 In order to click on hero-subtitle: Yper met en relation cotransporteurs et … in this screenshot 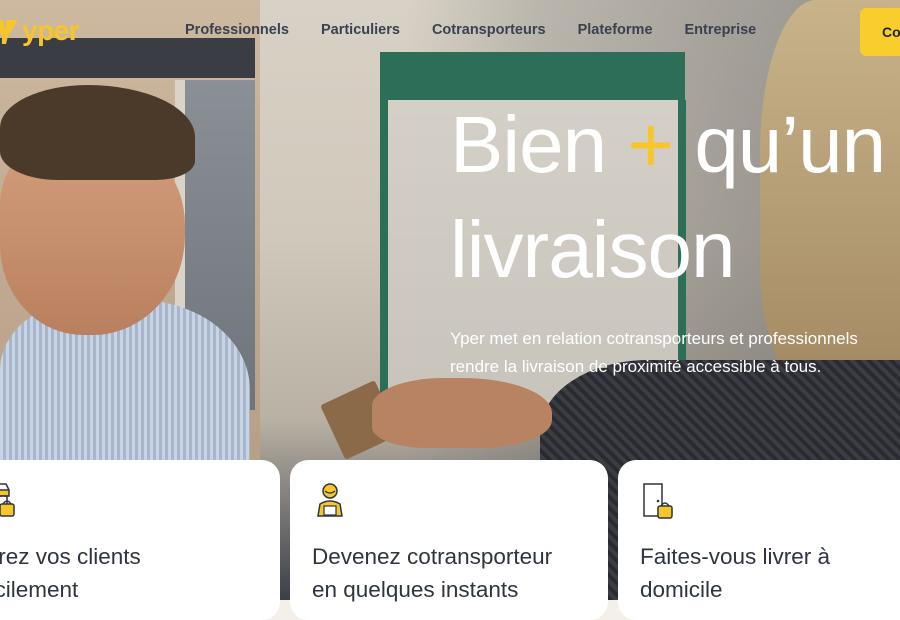, I will do `click(675, 353)`.